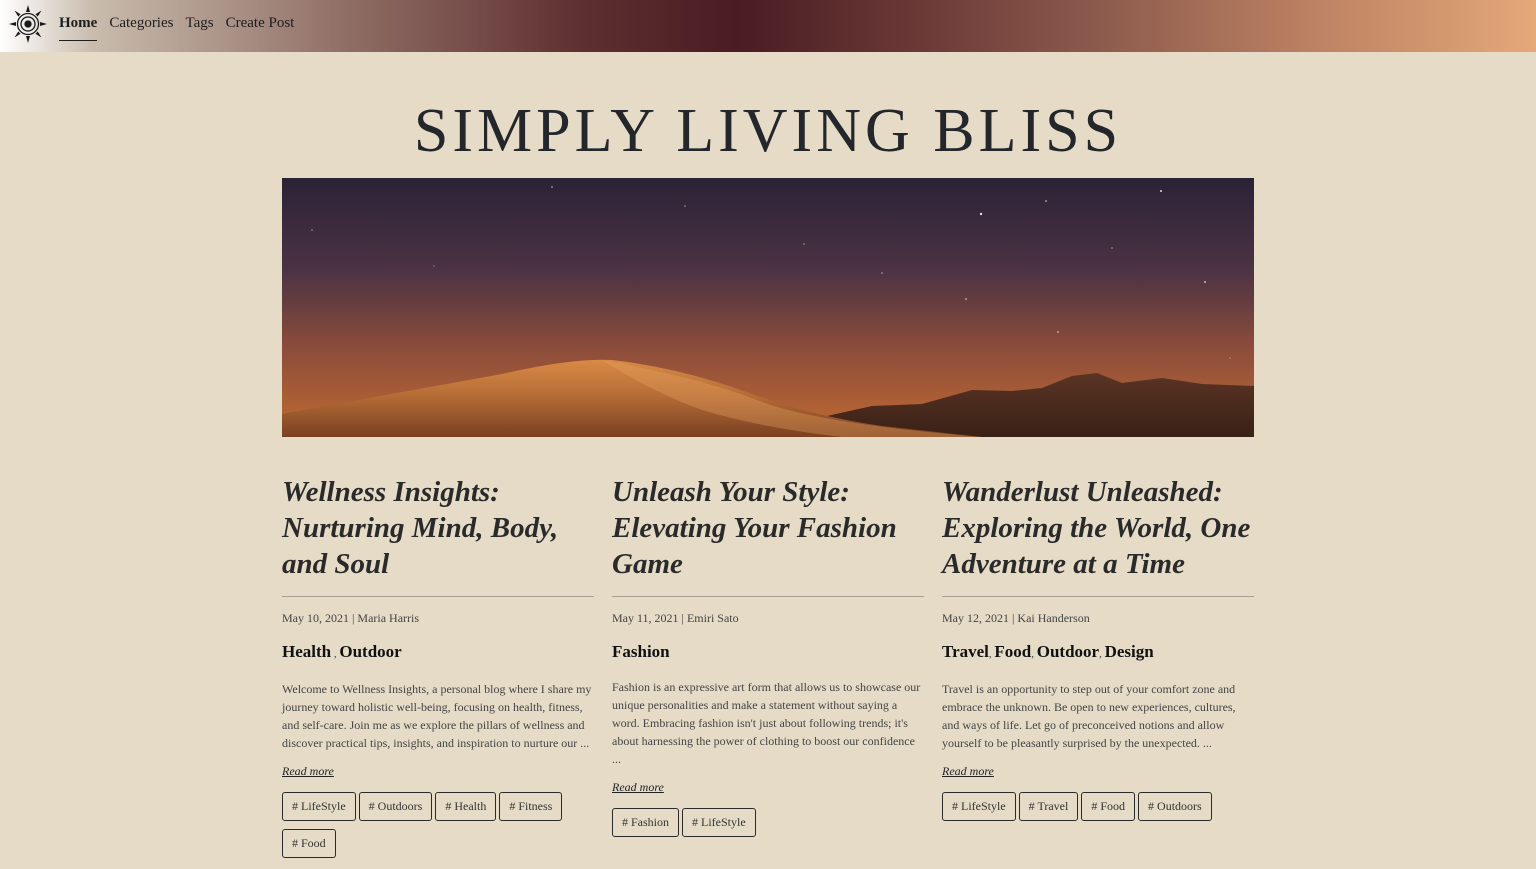 This screenshot has height=869, width=1536. What do you see at coordinates (768, 26) in the screenshot?
I see `top-navbar: Home Categories Tags Create Post` at bounding box center [768, 26].